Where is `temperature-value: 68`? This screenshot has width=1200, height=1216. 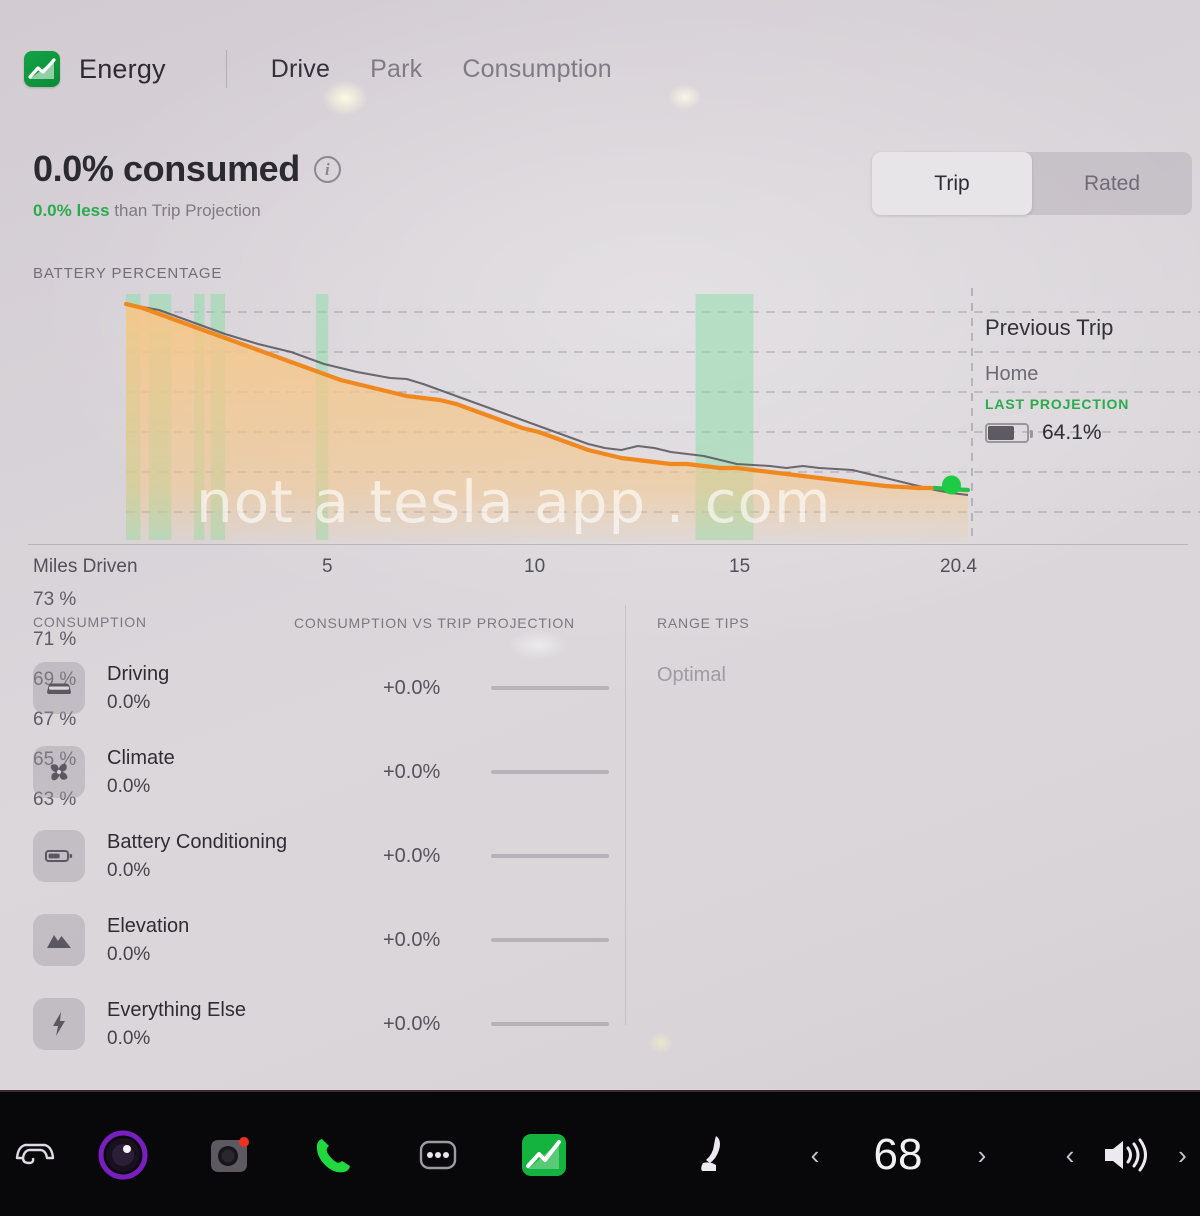 temperature-value: 68 is located at coordinates (898, 1154).